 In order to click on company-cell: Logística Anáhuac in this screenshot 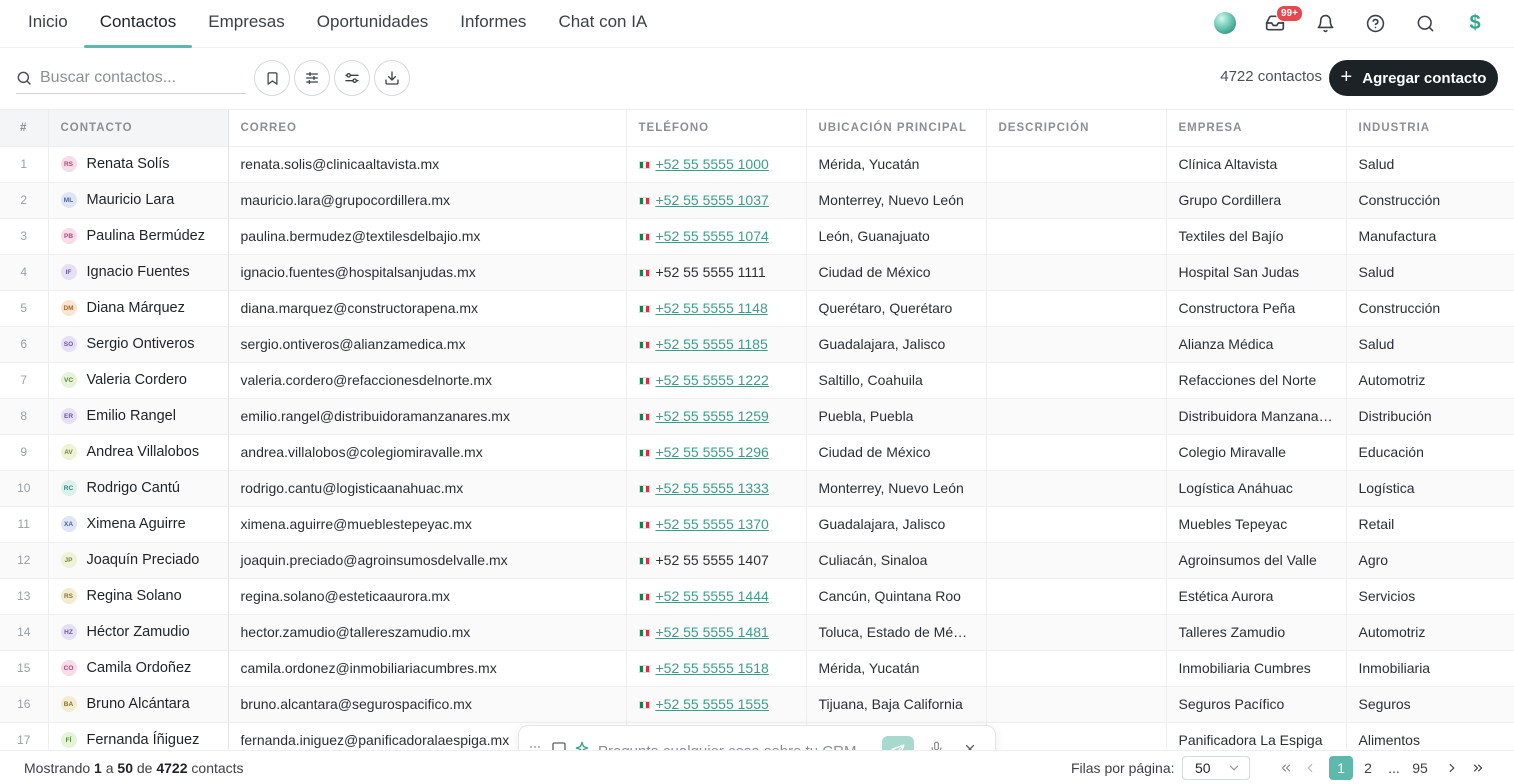, I will do `click(1256, 488)`.